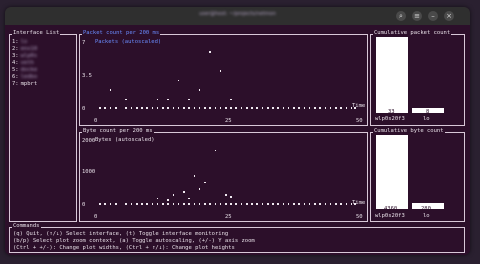 Image resolution: width=480 pixels, height=264 pixels. I want to click on packet-plot-area, so click(225, 76).